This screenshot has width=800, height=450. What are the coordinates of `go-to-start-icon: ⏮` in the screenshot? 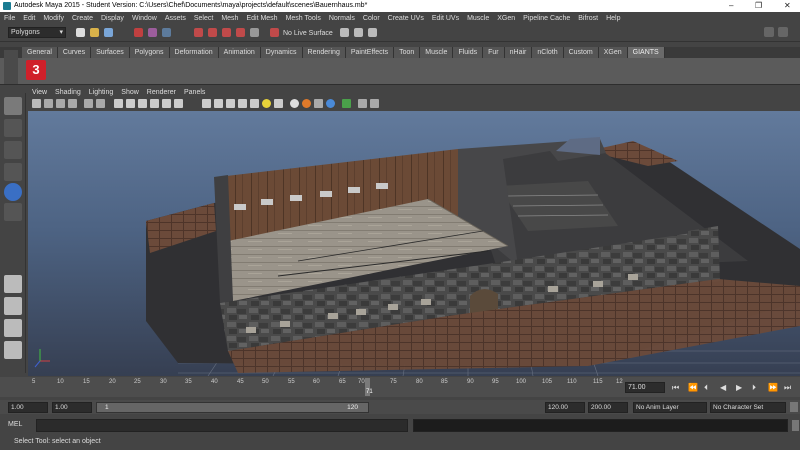 It's located at (675, 388).